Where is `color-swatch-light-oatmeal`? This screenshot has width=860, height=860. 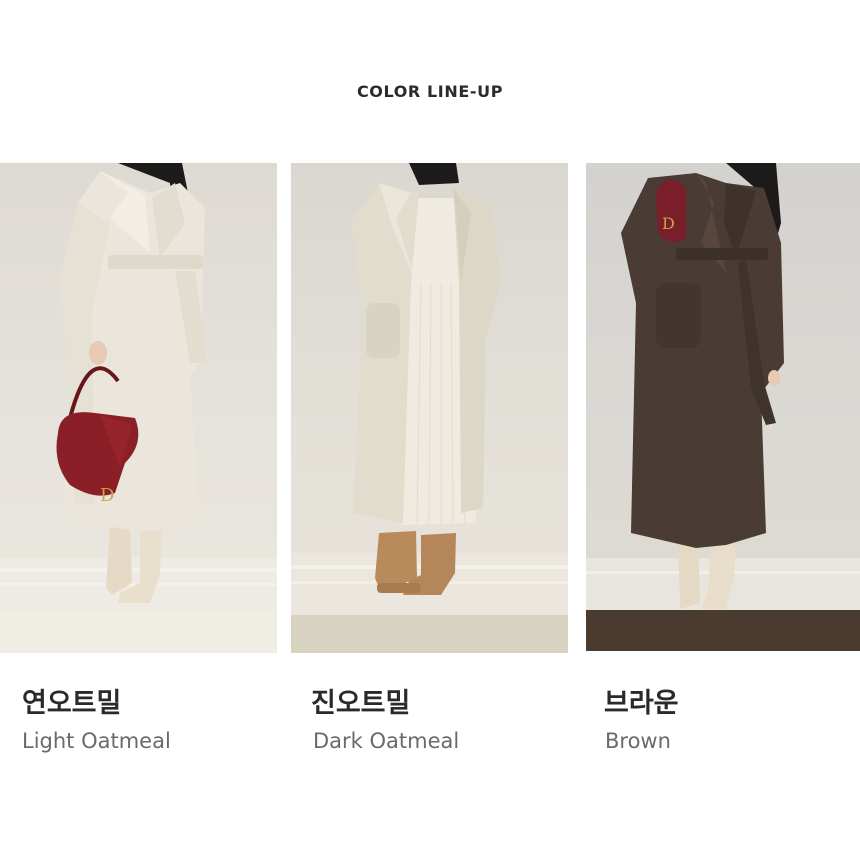 color-swatch-light-oatmeal is located at coordinates (138, 633).